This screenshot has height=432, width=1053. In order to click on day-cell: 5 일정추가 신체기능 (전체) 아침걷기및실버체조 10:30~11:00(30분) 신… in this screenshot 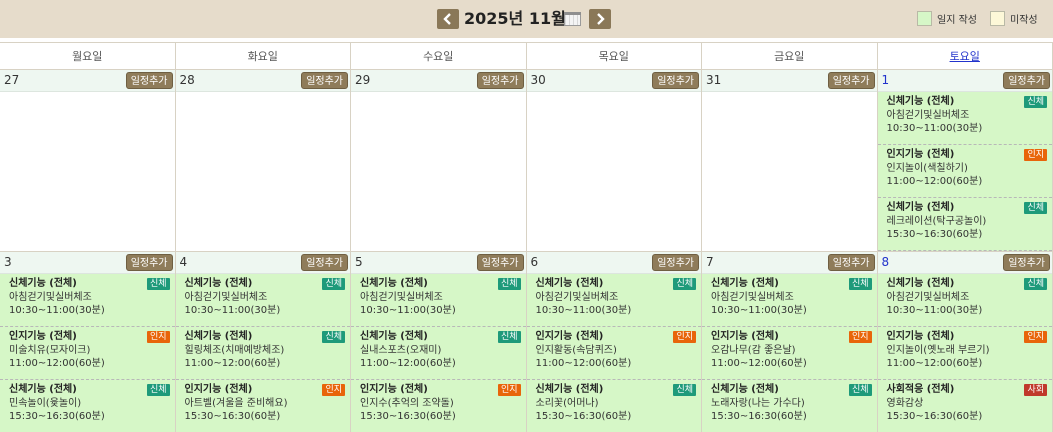, I will do `click(439, 342)`.